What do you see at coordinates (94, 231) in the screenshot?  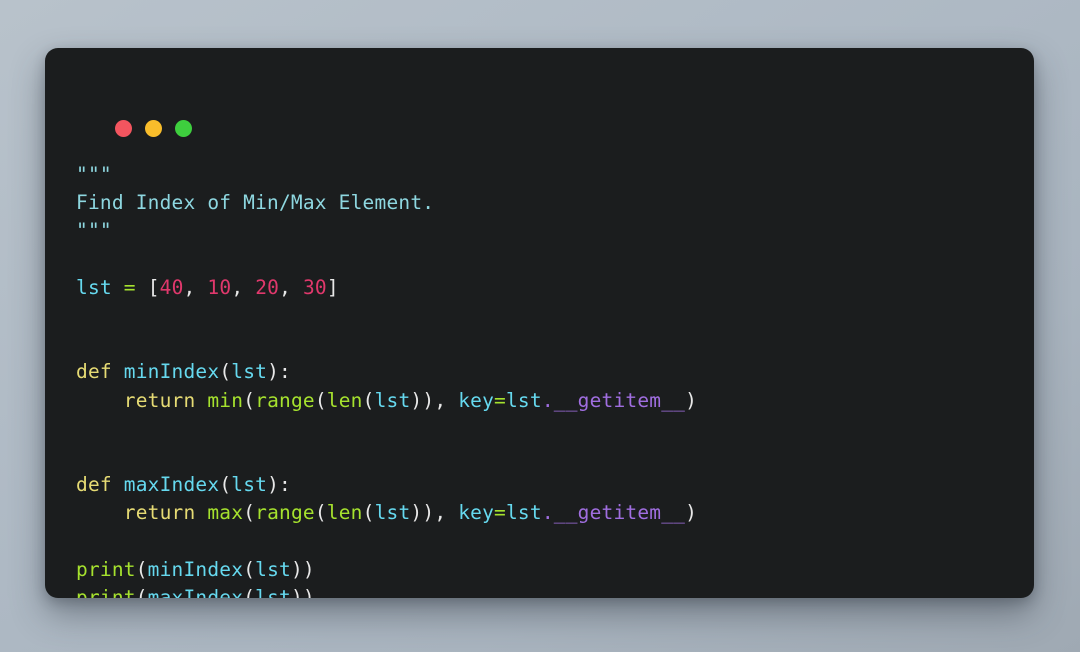 I see `docstring-close: """` at bounding box center [94, 231].